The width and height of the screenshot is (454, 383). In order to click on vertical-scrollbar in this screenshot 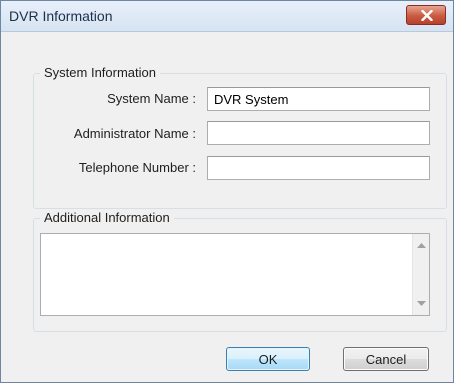, I will do `click(420, 274)`.